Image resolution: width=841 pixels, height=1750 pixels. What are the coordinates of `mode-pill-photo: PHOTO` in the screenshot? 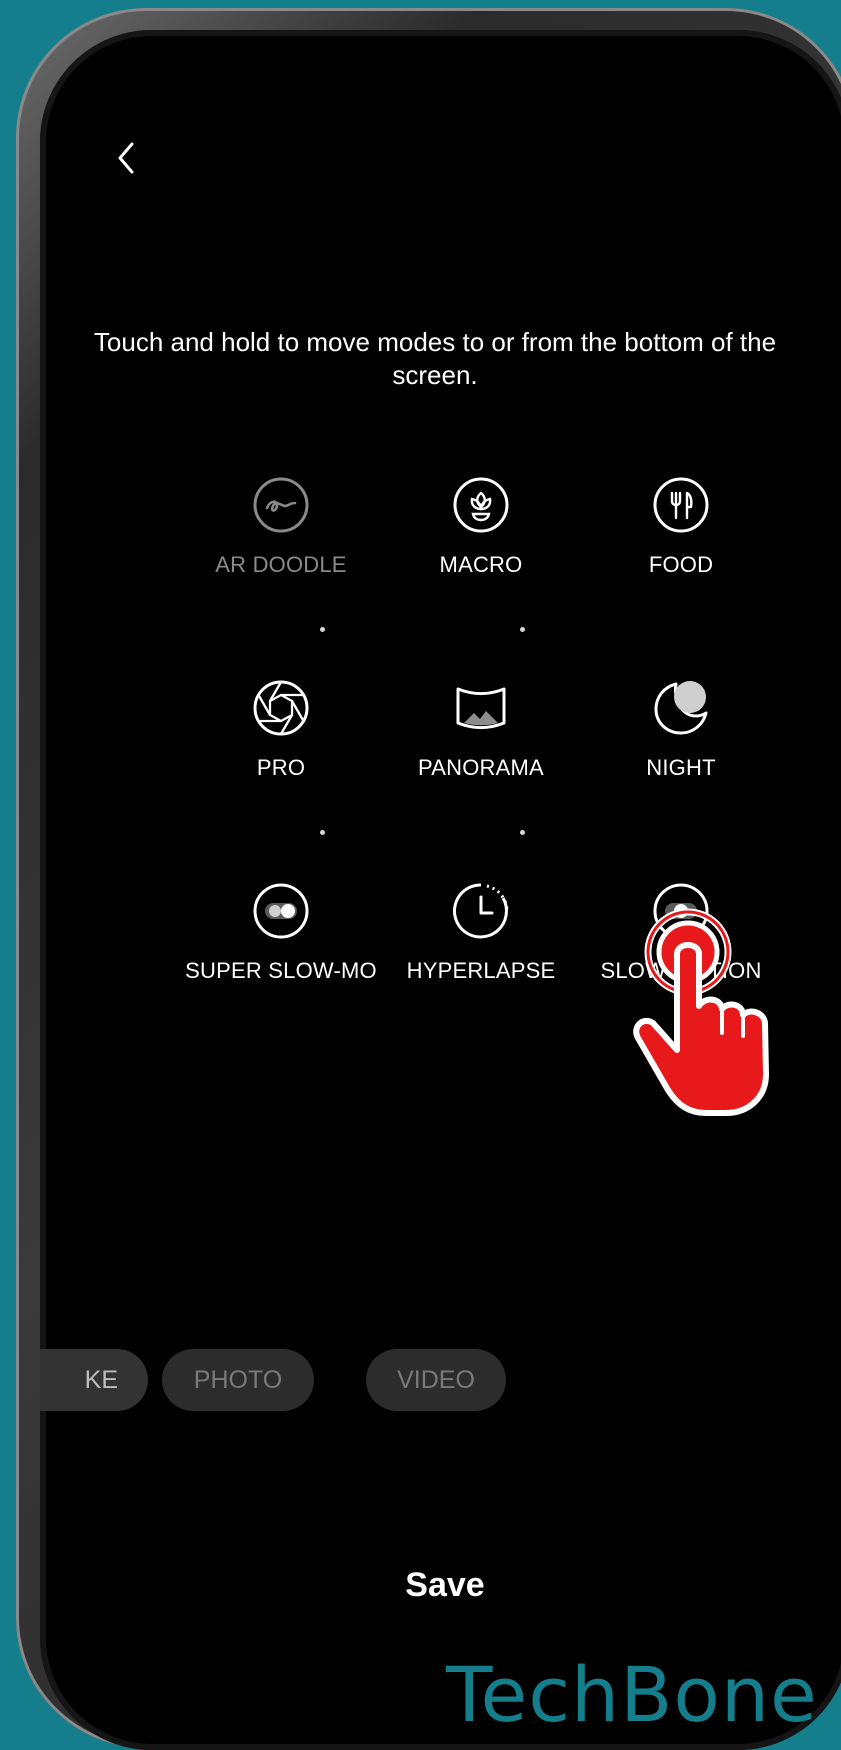 It's located at (238, 1380).